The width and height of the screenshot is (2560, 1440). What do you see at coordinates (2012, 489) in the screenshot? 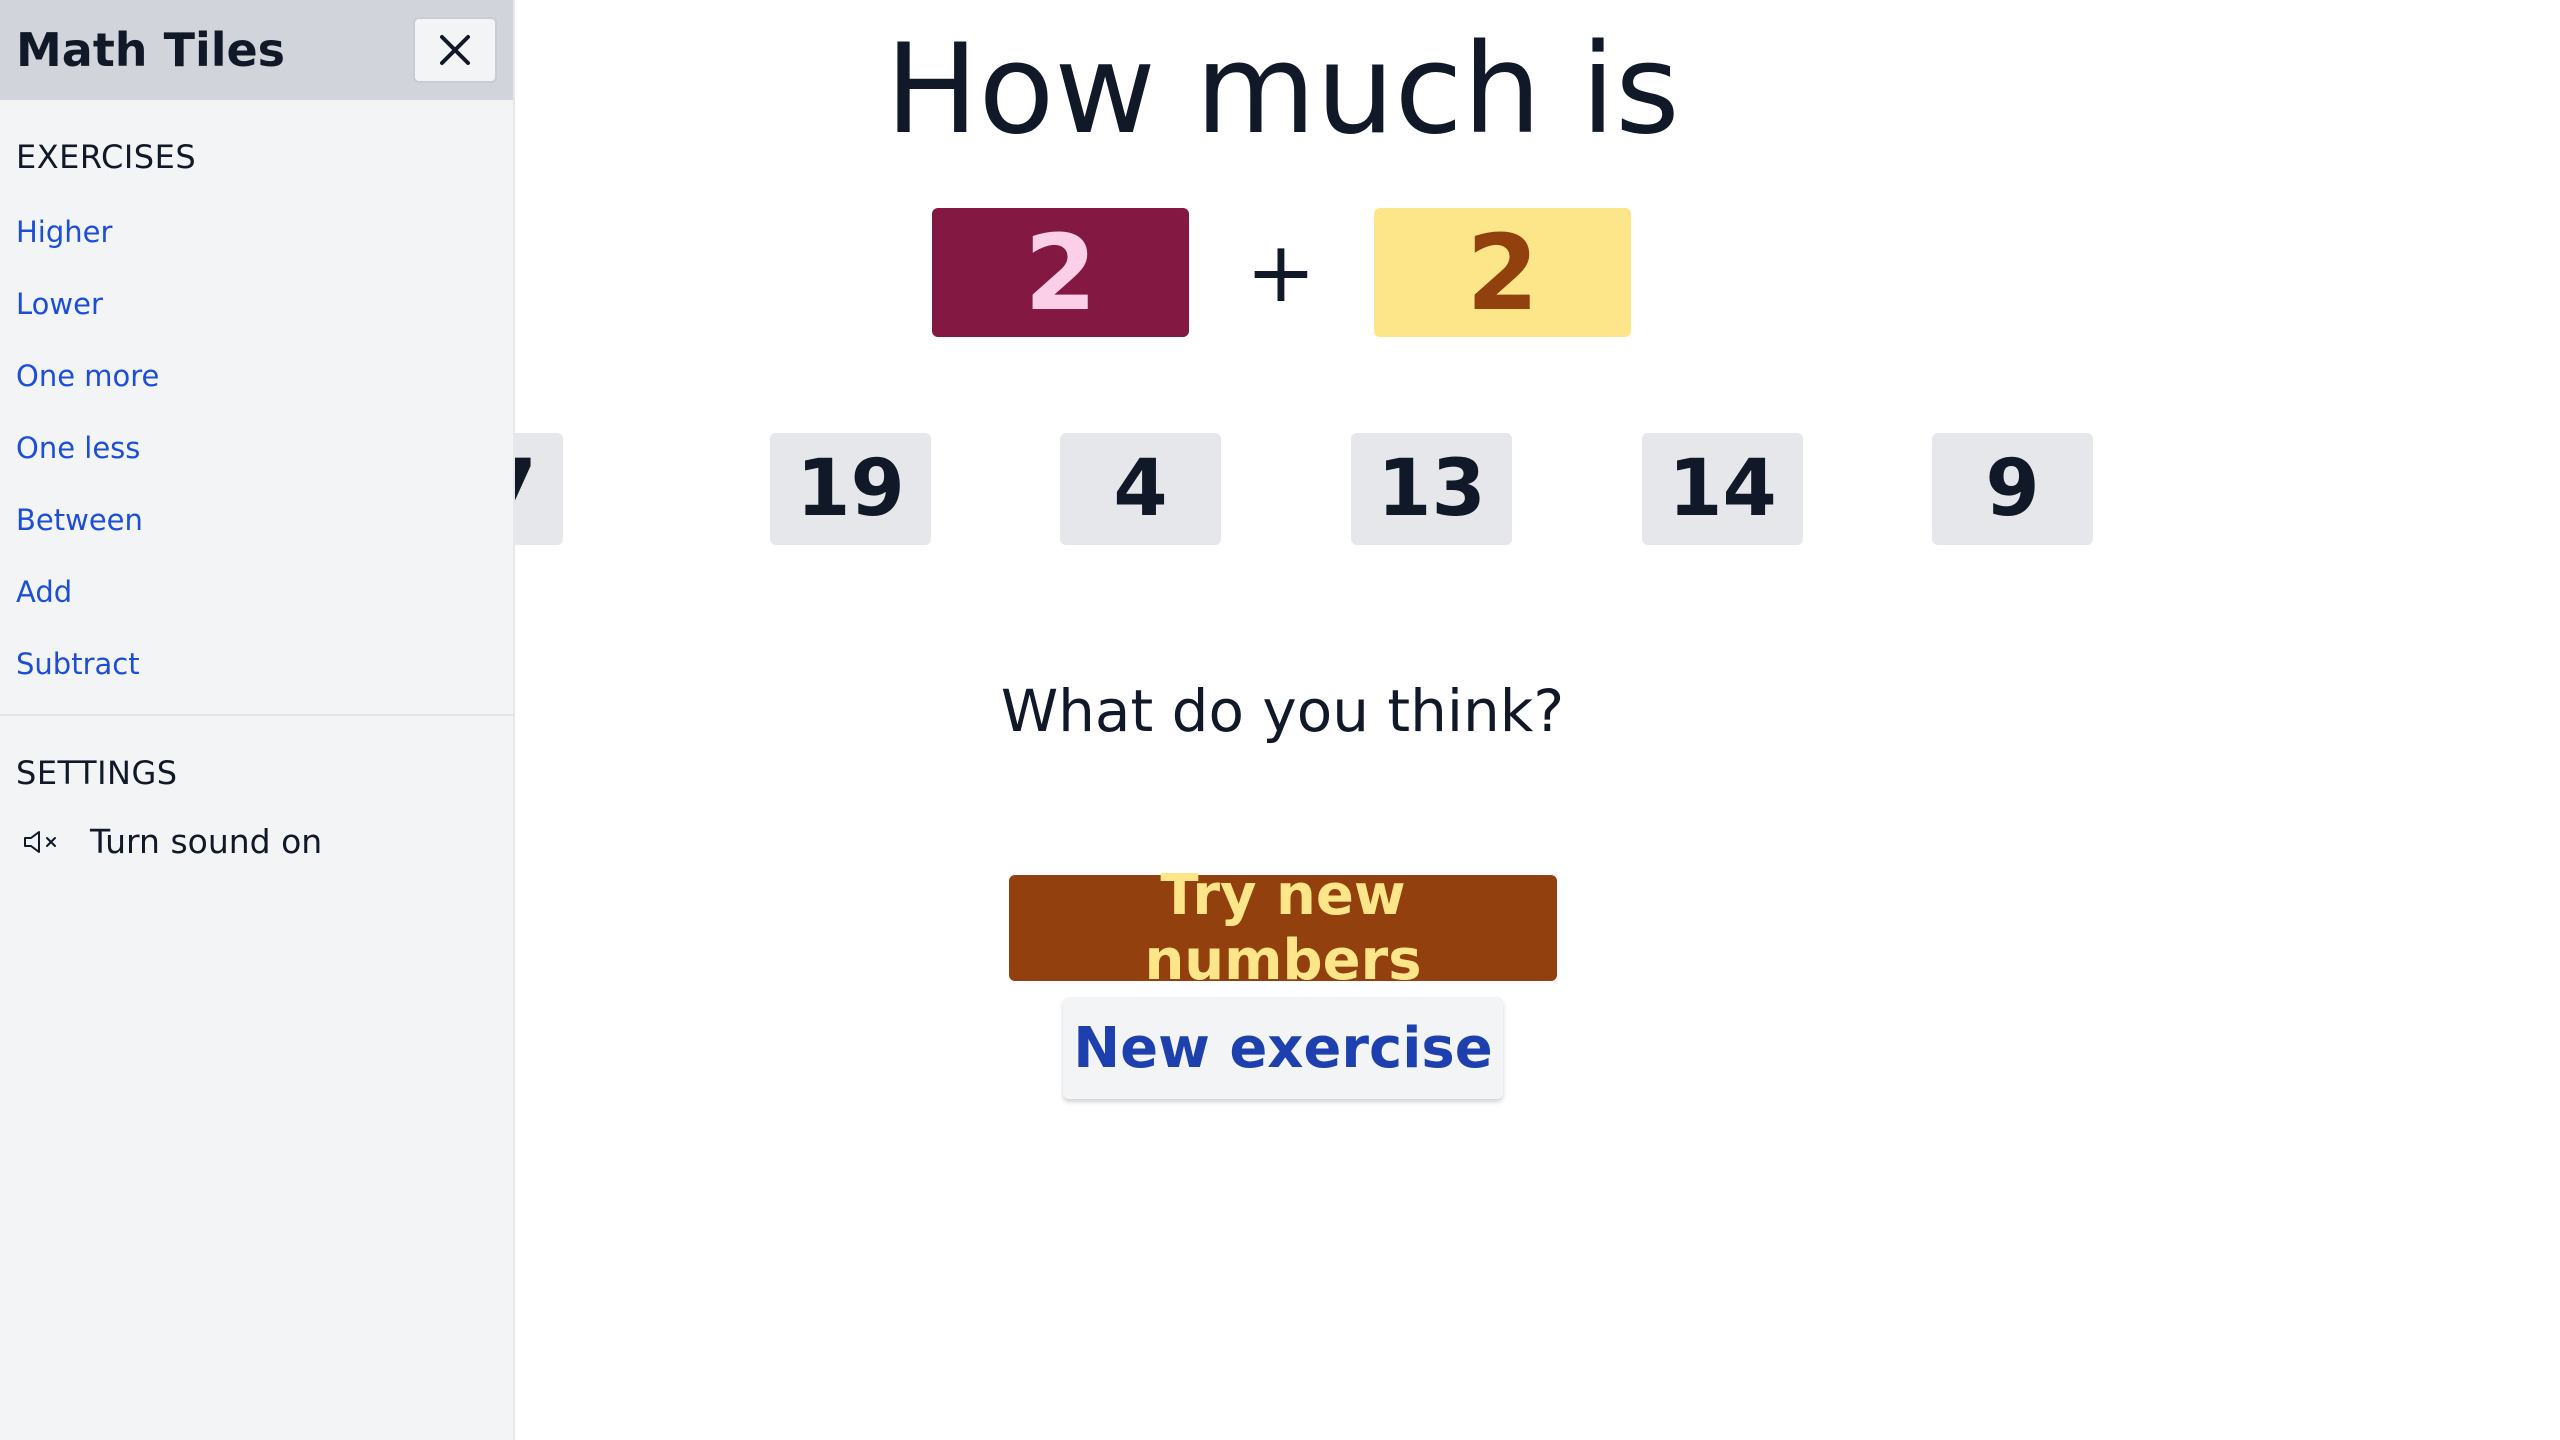
I see `answer-tile: 9` at bounding box center [2012, 489].